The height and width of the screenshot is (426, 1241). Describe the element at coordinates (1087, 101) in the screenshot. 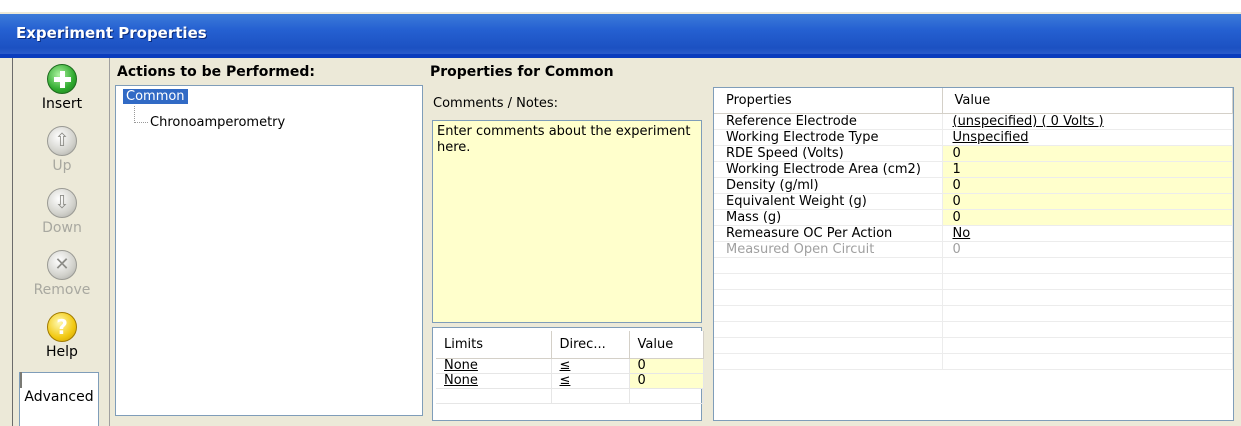

I see `props-header-value: Value` at that location.